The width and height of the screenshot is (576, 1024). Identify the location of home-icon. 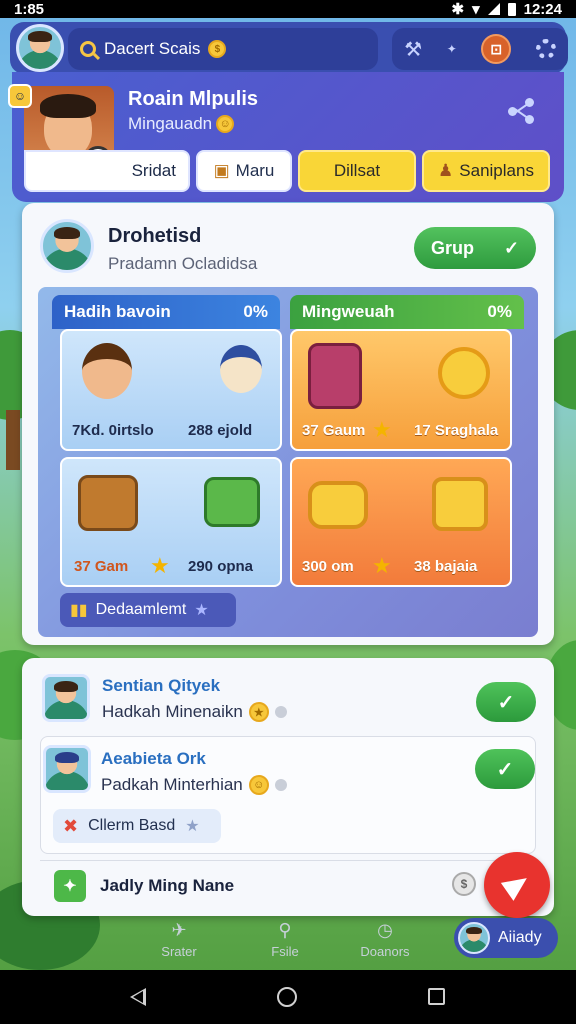
(287, 997).